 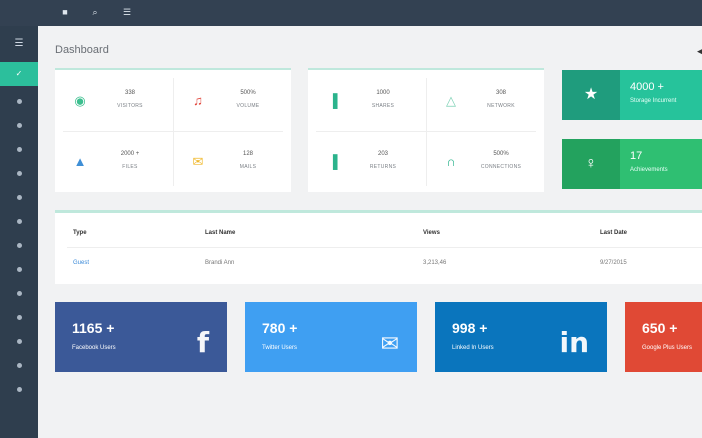 What do you see at coordinates (653, 101) in the screenshot?
I see `card-label: Storage Incurrent` at bounding box center [653, 101].